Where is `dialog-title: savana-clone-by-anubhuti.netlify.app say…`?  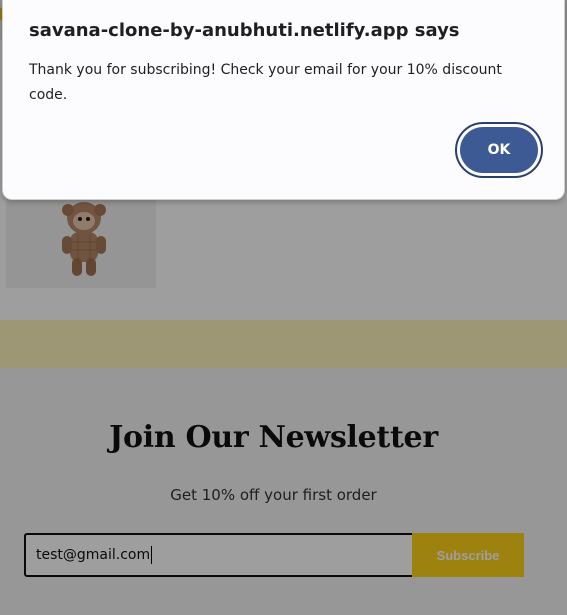 dialog-title: savana-clone-by-anubhuti.netlify.app say… is located at coordinates (244, 30).